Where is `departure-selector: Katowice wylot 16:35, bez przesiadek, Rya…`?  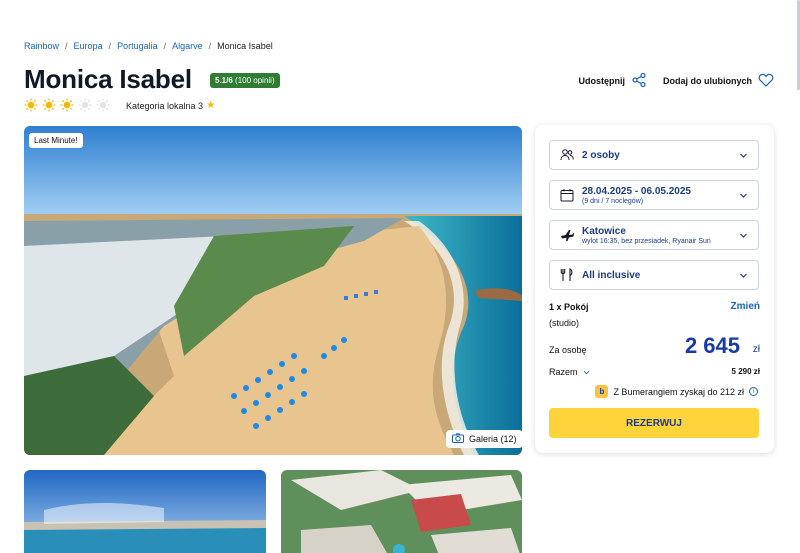 departure-selector: Katowice wylot 16:35, bez przesiadek, Rya… is located at coordinates (654, 235).